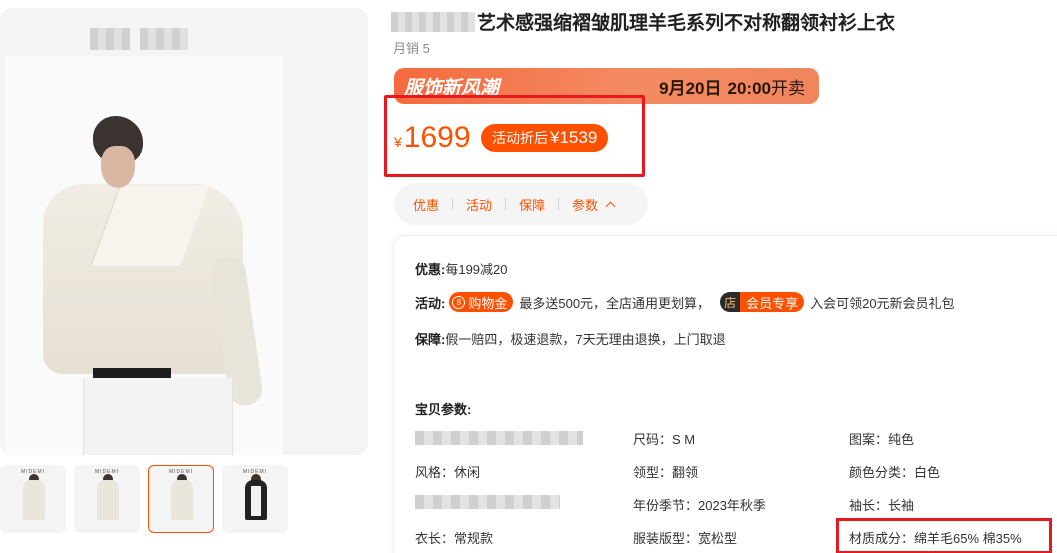  What do you see at coordinates (443, 409) in the screenshot?
I see `params-title: 宝贝参数:` at bounding box center [443, 409].